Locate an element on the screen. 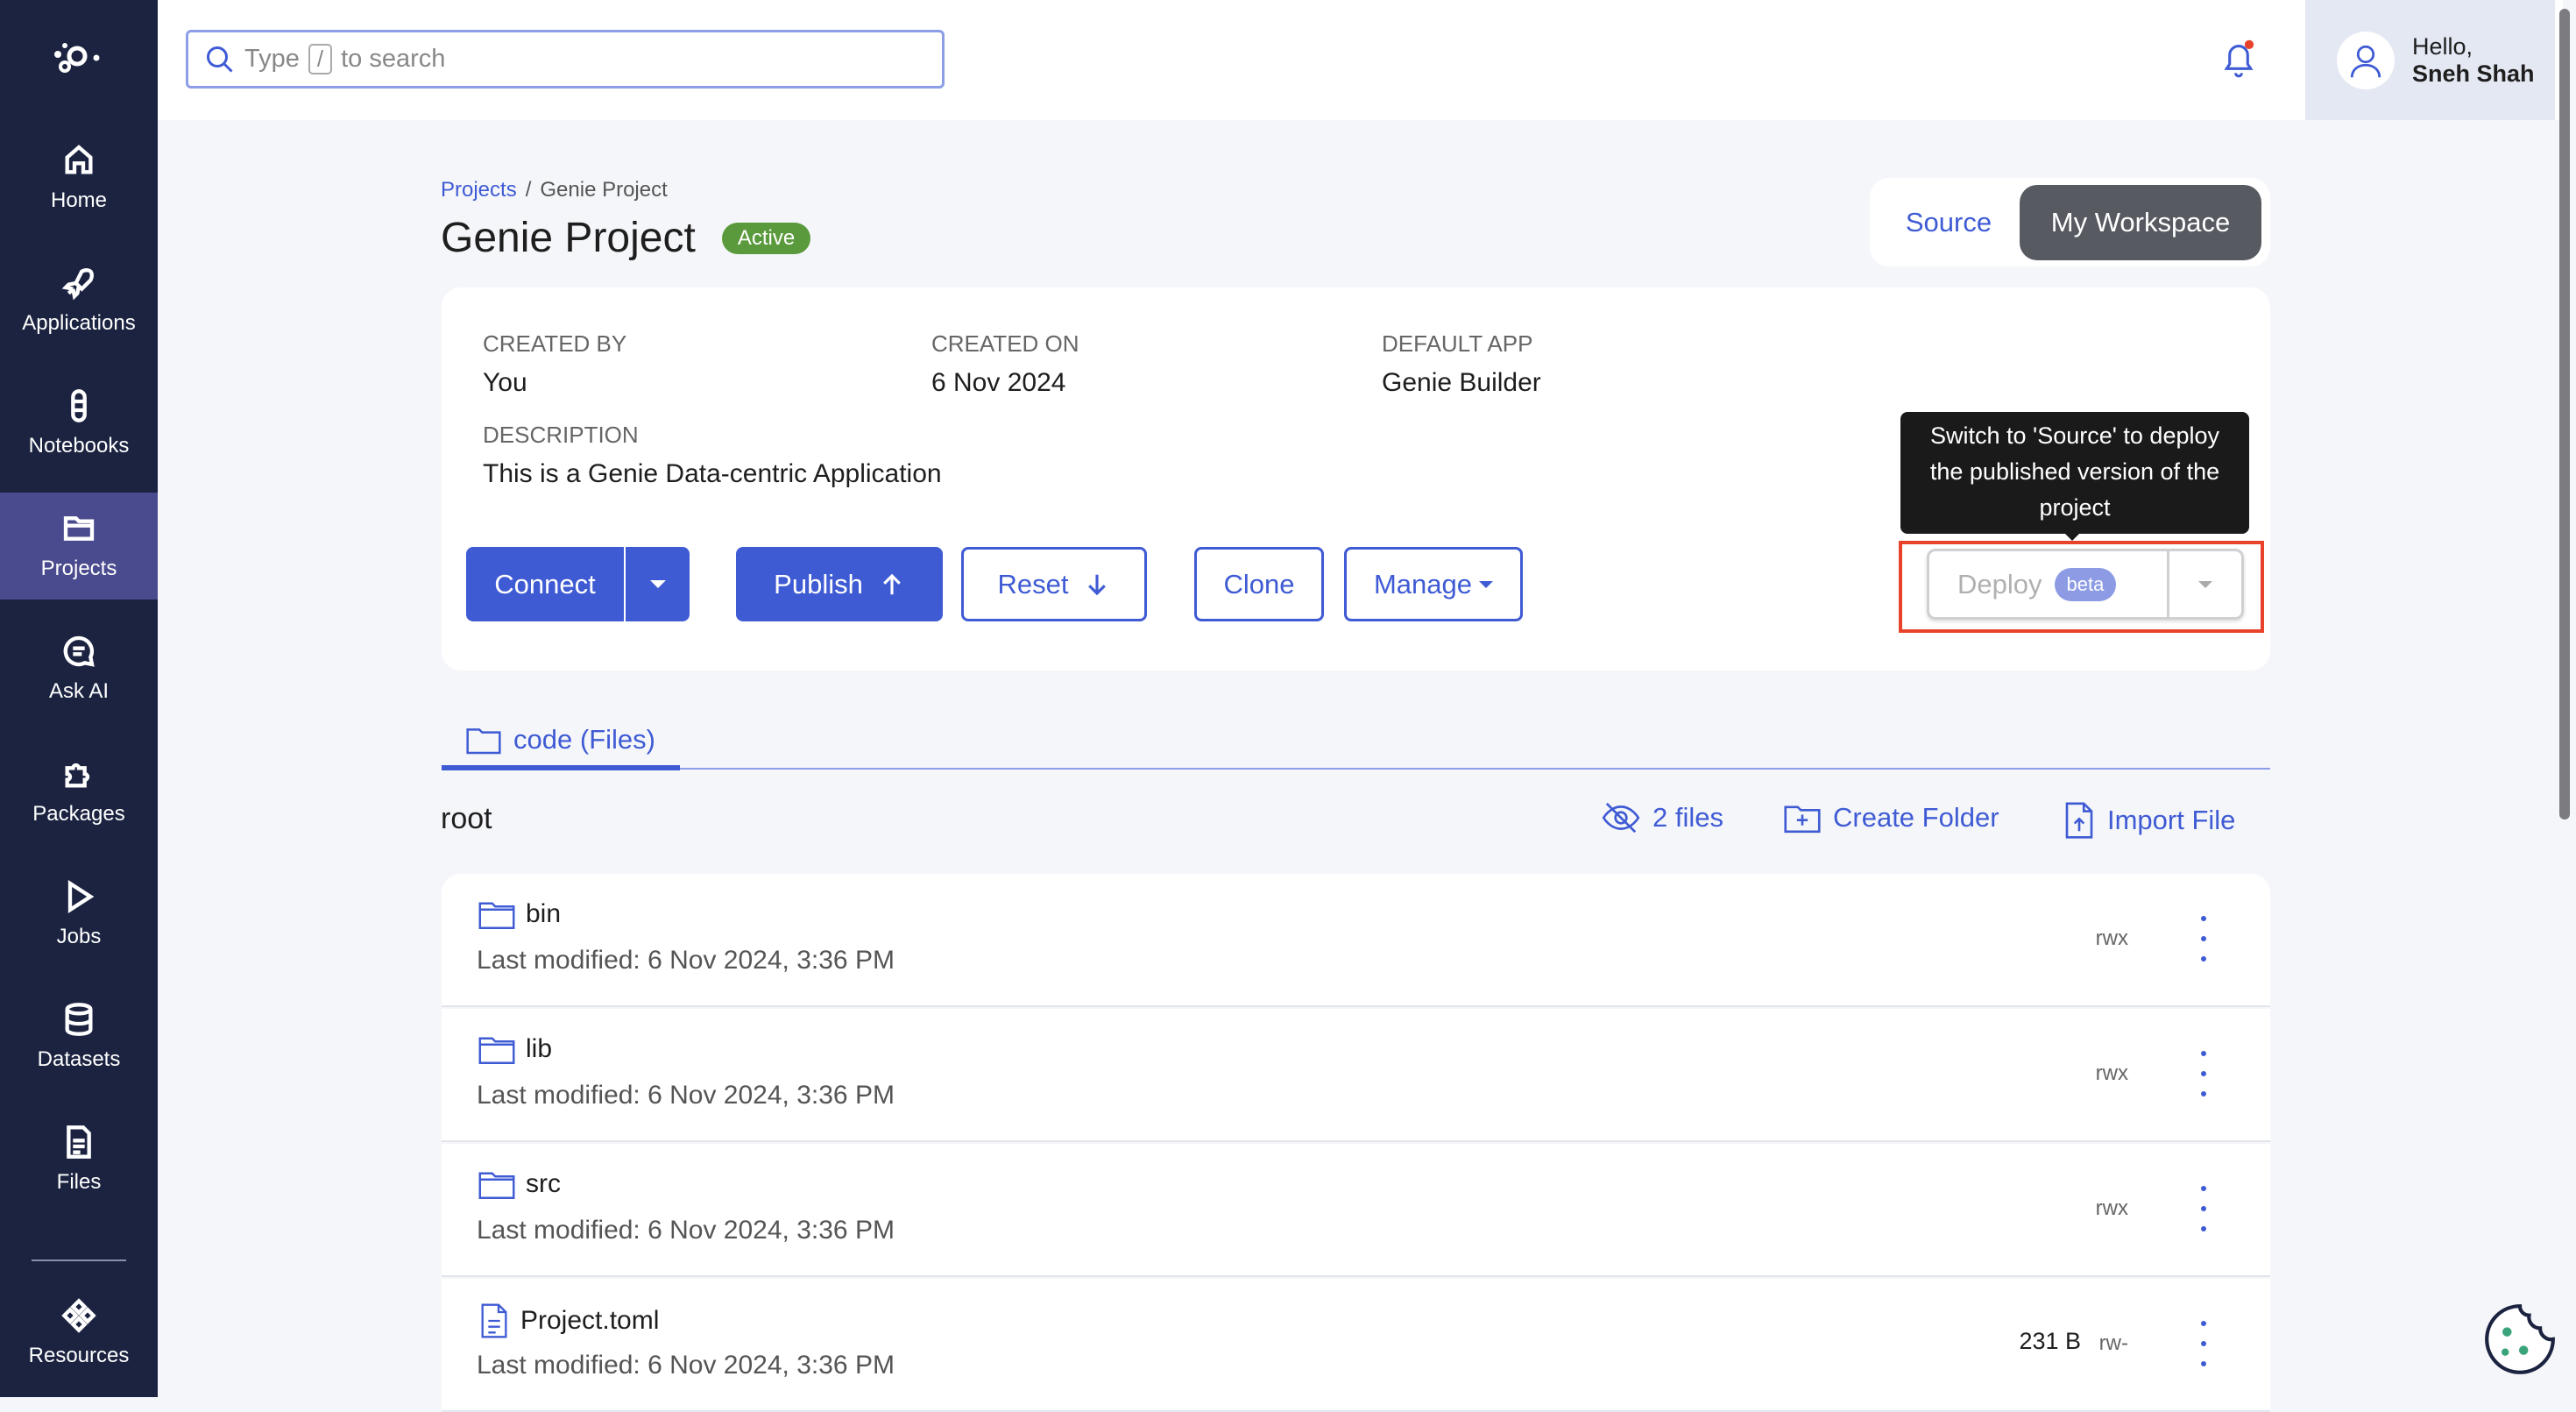 This screenshot has height=1412, width=2576. avatar is located at coordinates (2366, 60).